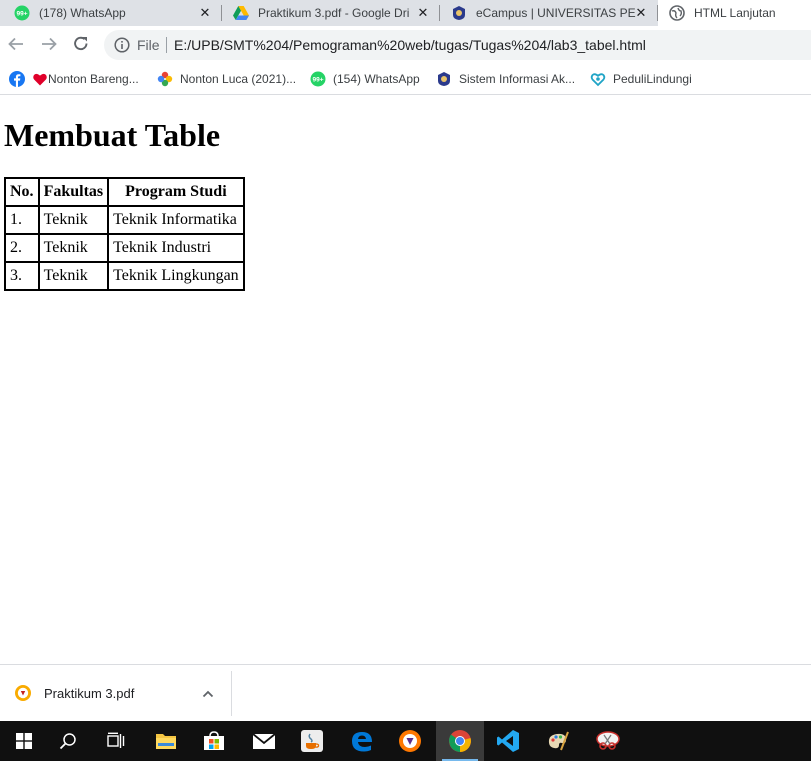 The height and width of the screenshot is (761, 811). I want to click on page-heading: Membuat Table, so click(112, 135).